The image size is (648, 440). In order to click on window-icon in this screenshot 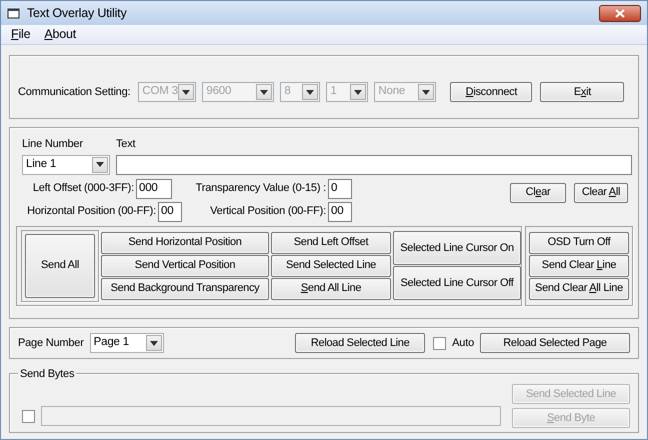, I will do `click(14, 13)`.